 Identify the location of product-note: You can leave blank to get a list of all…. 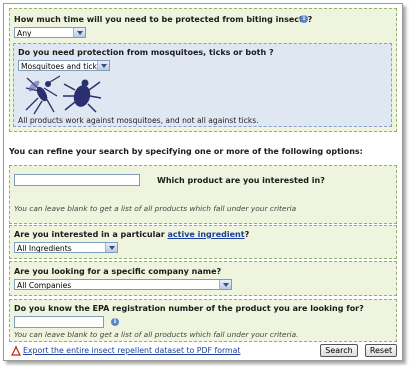
(155, 208).